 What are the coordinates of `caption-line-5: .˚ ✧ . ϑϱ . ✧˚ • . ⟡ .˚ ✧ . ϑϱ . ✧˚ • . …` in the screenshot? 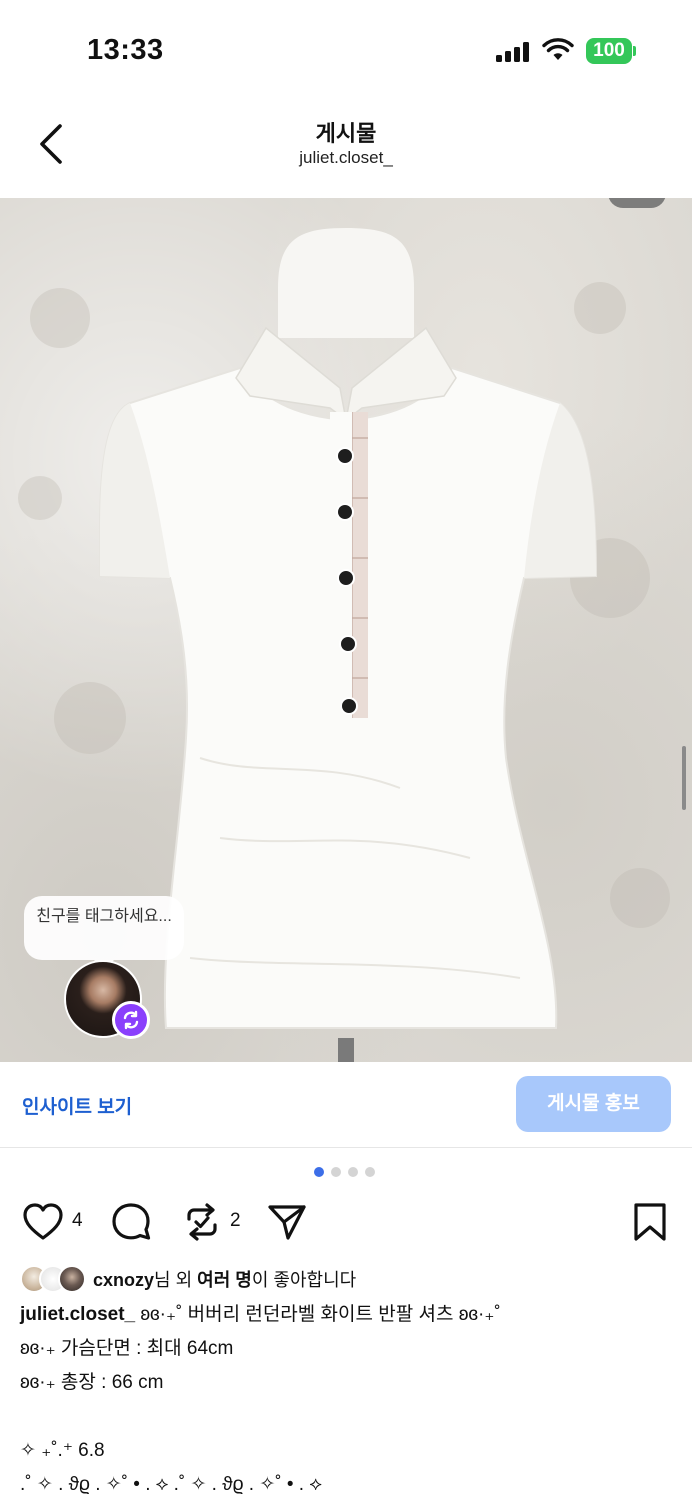 It's located at (171, 1484).